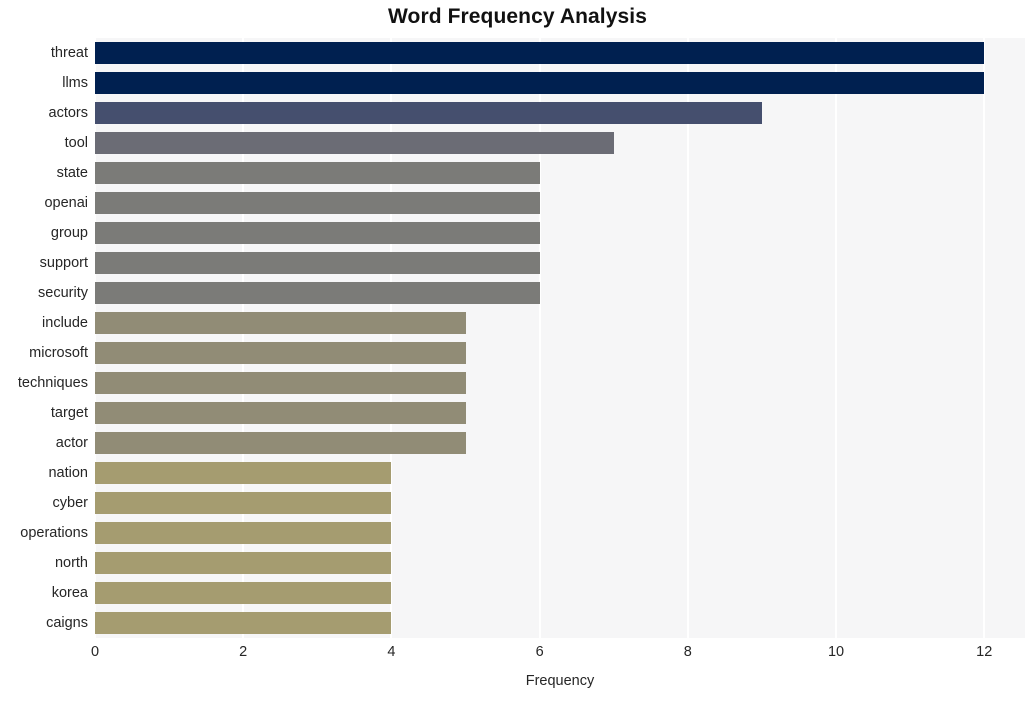  Describe the element at coordinates (66, 203) in the screenshot. I see `y-axis-tick-label: openai` at that location.